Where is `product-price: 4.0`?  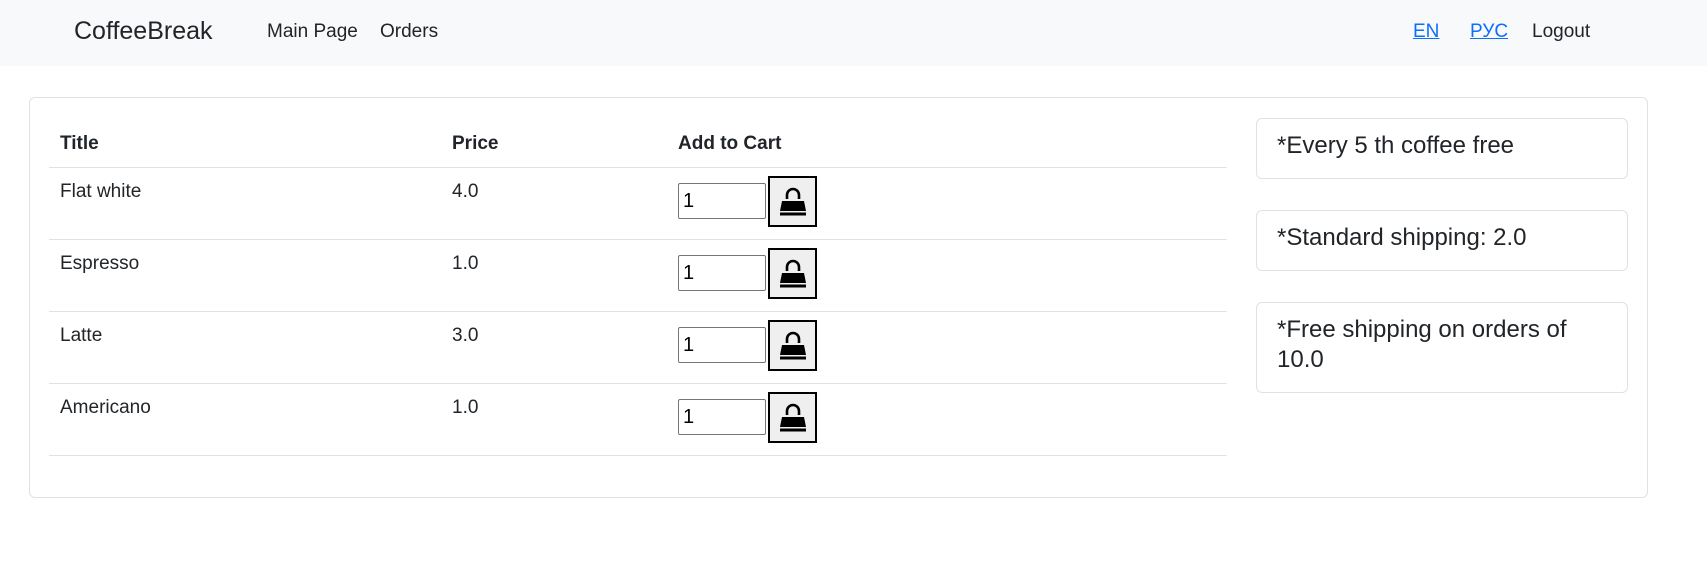
product-price: 4.0 is located at coordinates (554, 203).